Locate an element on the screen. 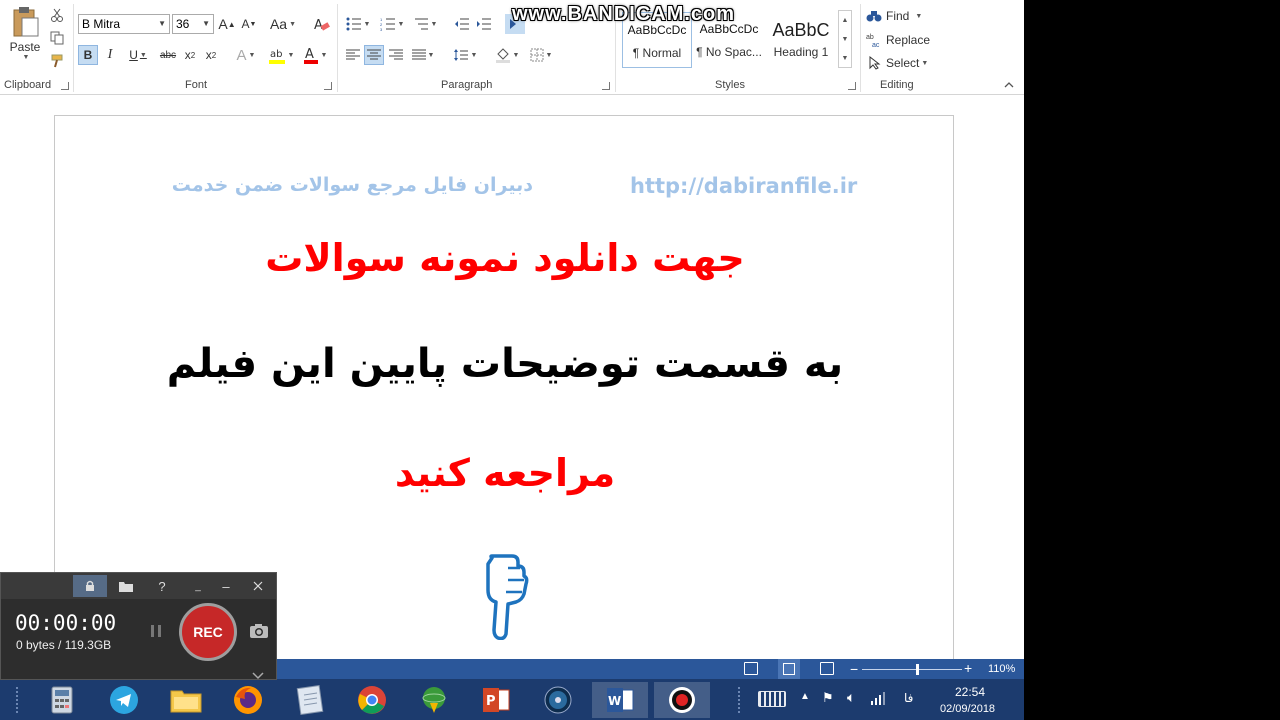 This screenshot has height=720, width=1280. underline-button: U ▼ is located at coordinates (138, 55).